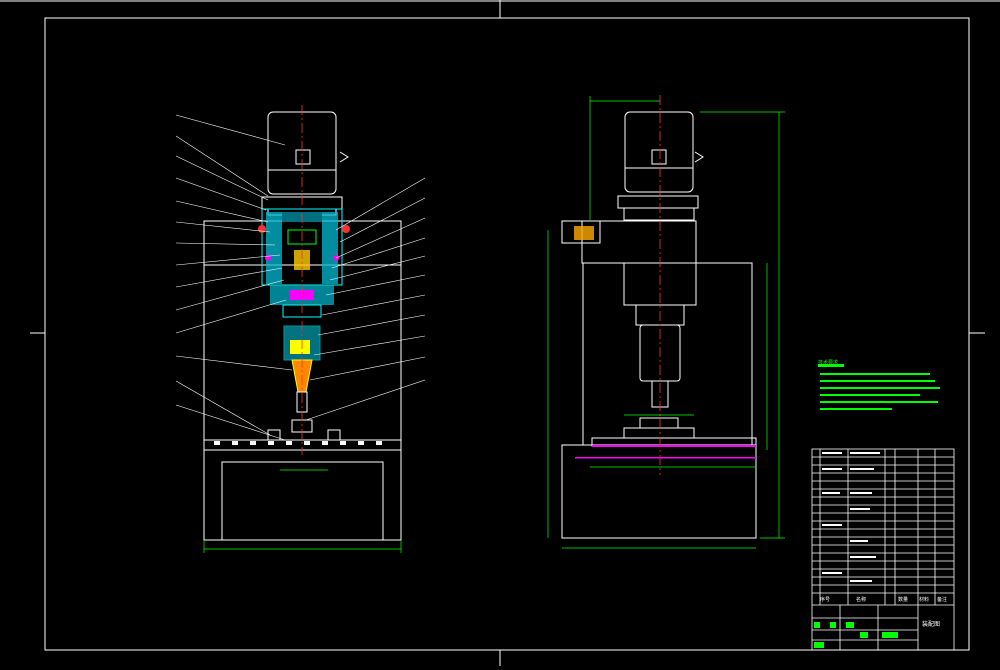 The width and height of the screenshot is (1000, 670). Describe the element at coordinates (828, 363) in the screenshot. I see `technical-requirements-heading: 技术要求` at that location.